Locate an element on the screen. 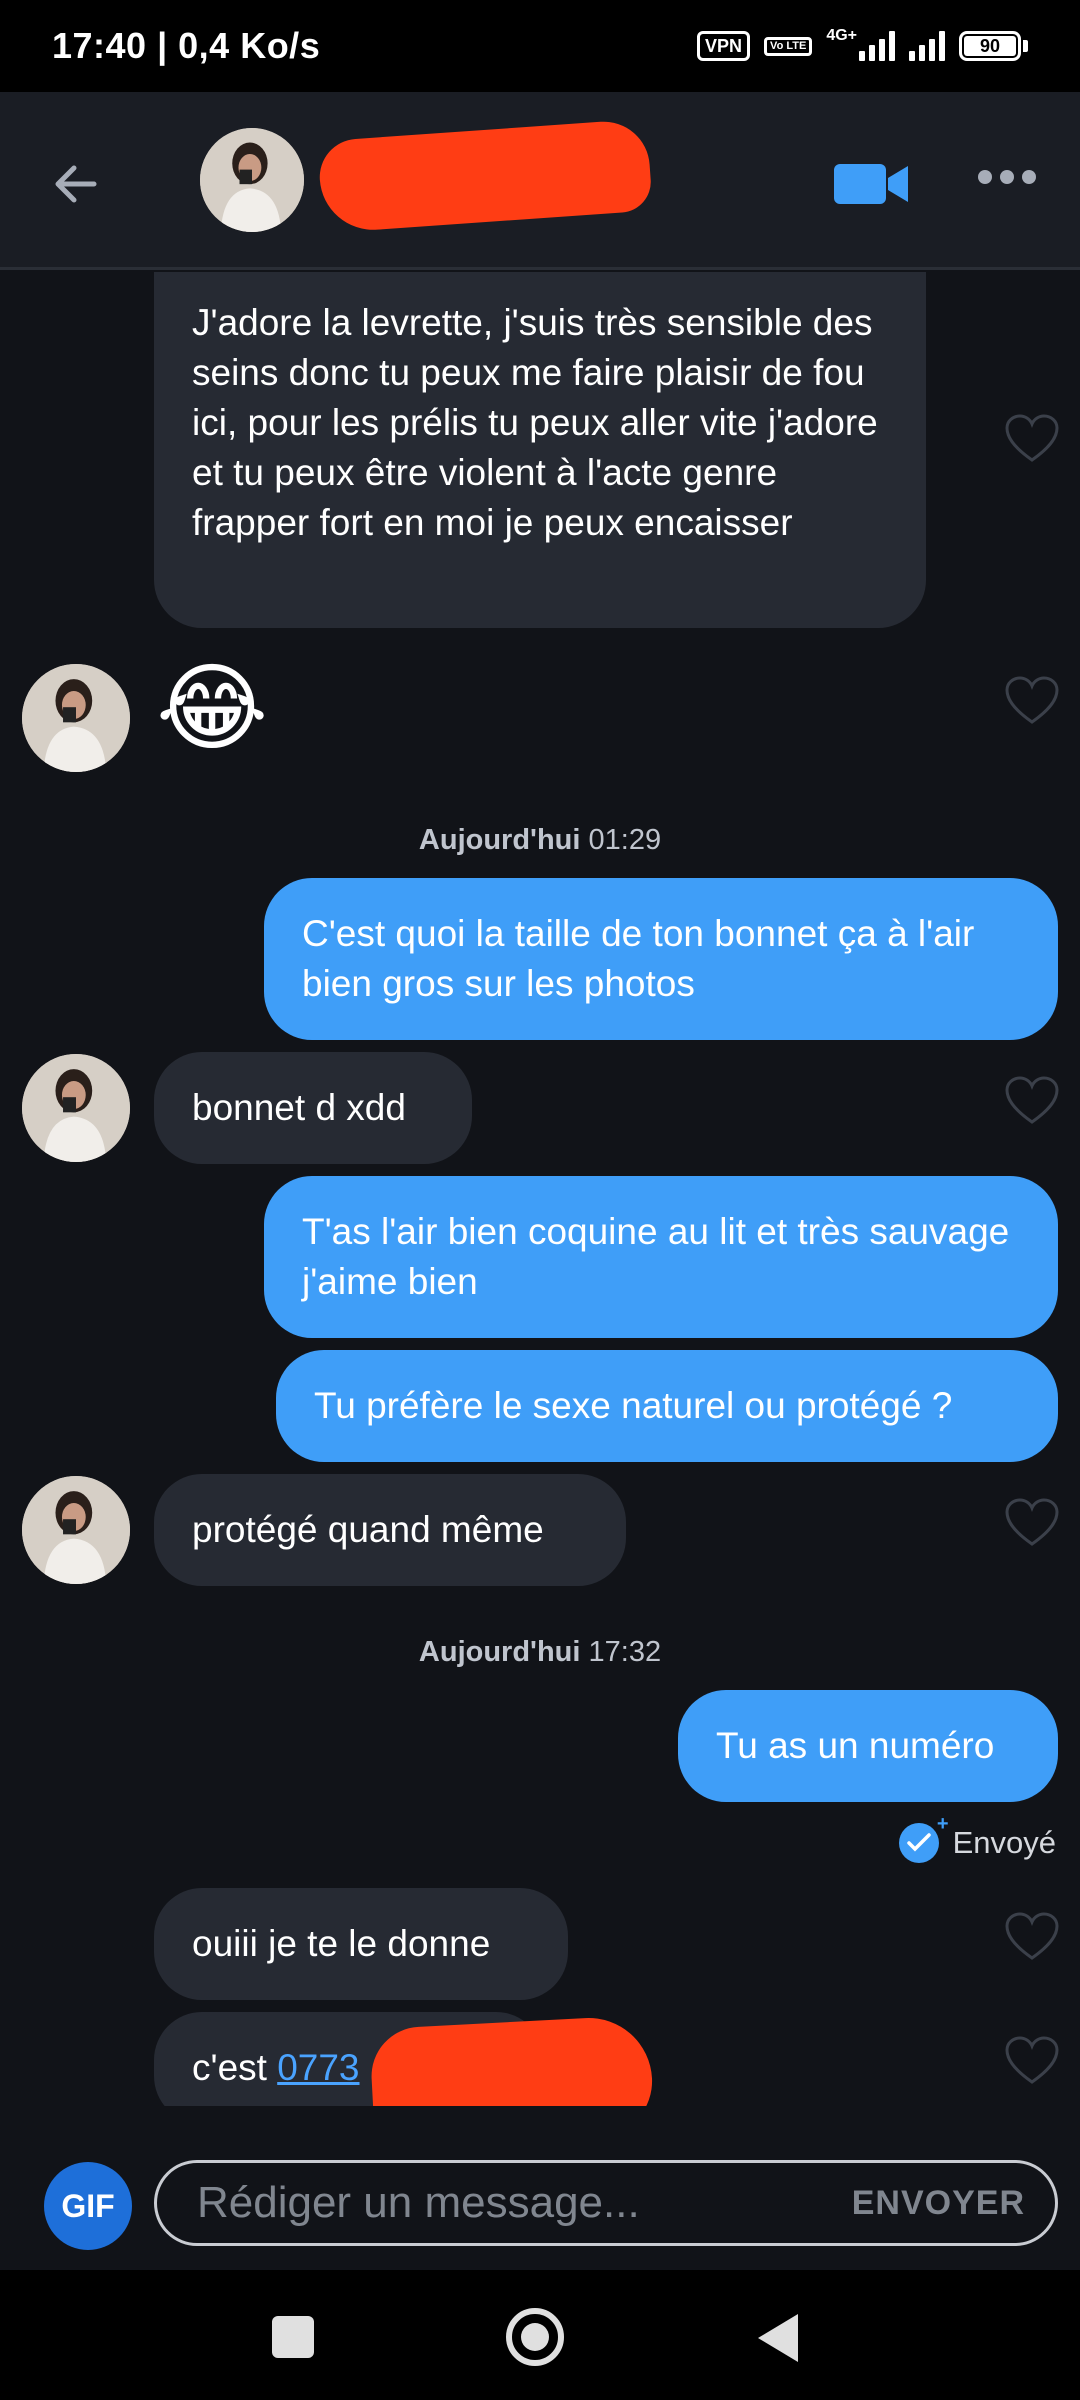 Image resolution: width=1080 pixels, height=2400 pixels. back-triangle-icon is located at coordinates (778, 2338).